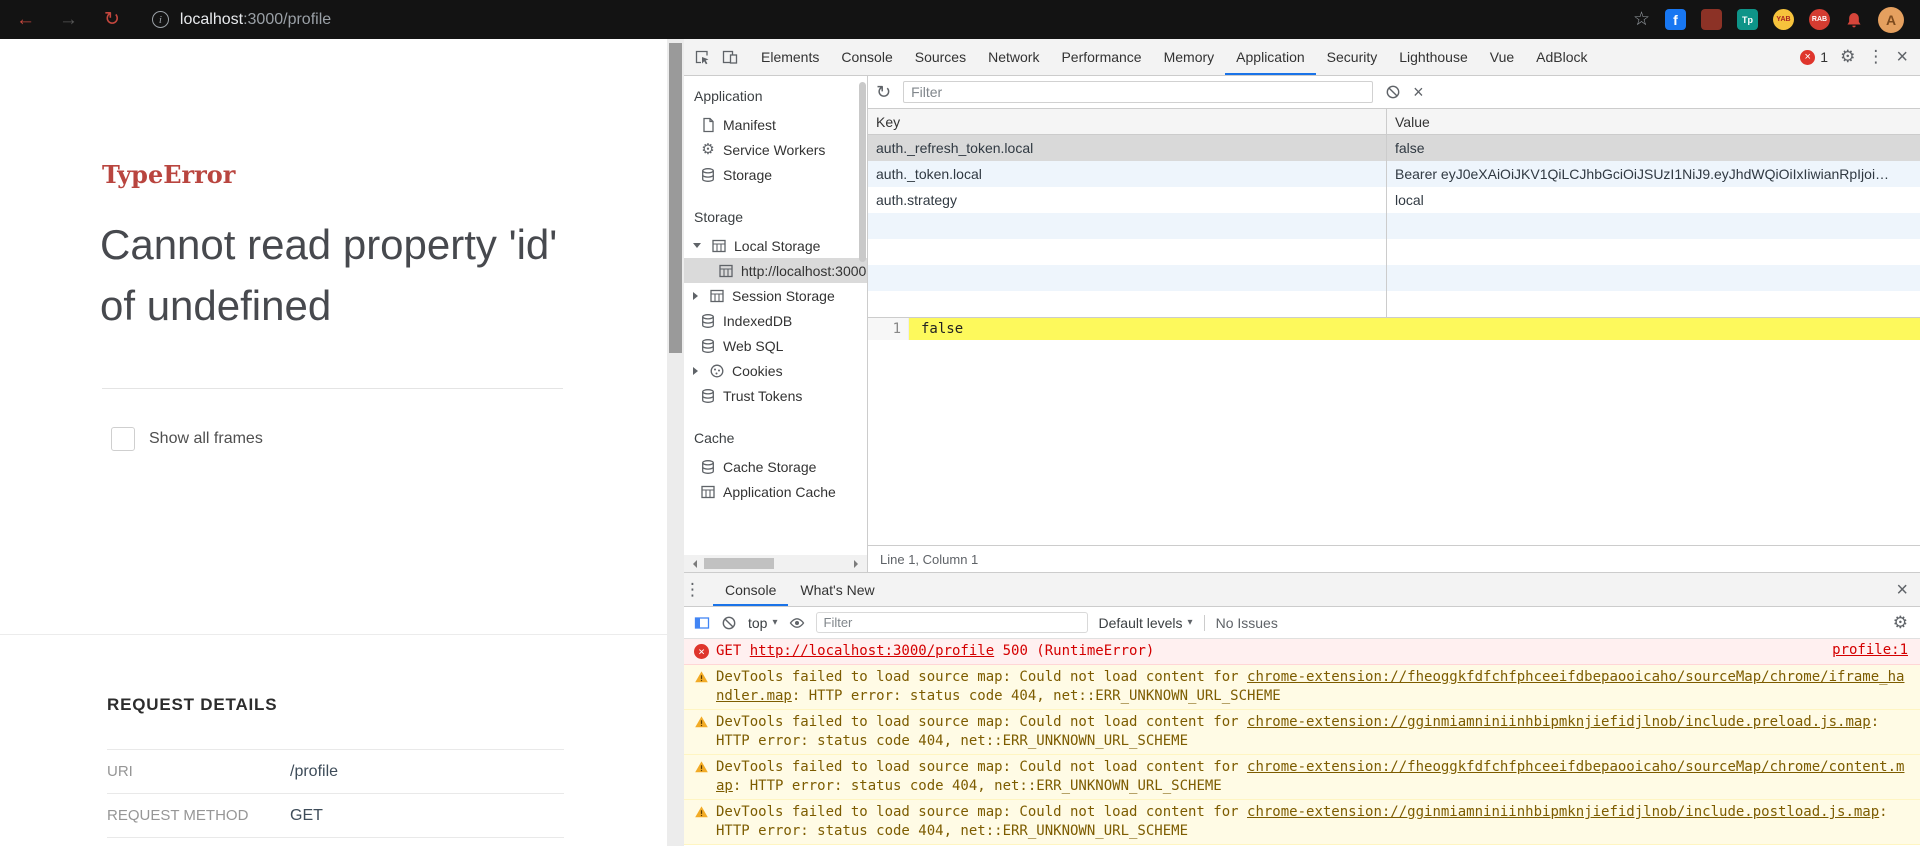  Describe the element at coordinates (1394, 558) in the screenshot. I see `cursor-position-status: Line 1, Column 1` at that location.